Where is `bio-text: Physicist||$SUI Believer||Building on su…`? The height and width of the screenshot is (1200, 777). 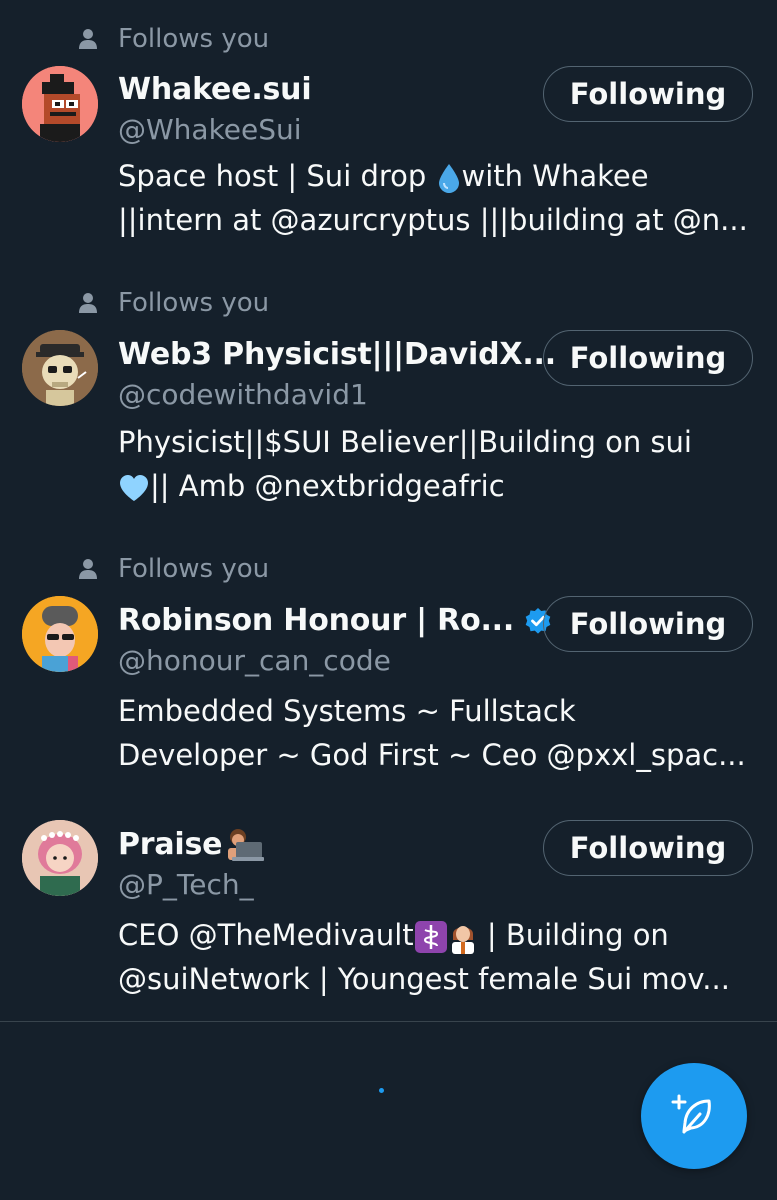 bio-text: Physicist||$SUI Believer||Building on su… is located at coordinates (405, 442).